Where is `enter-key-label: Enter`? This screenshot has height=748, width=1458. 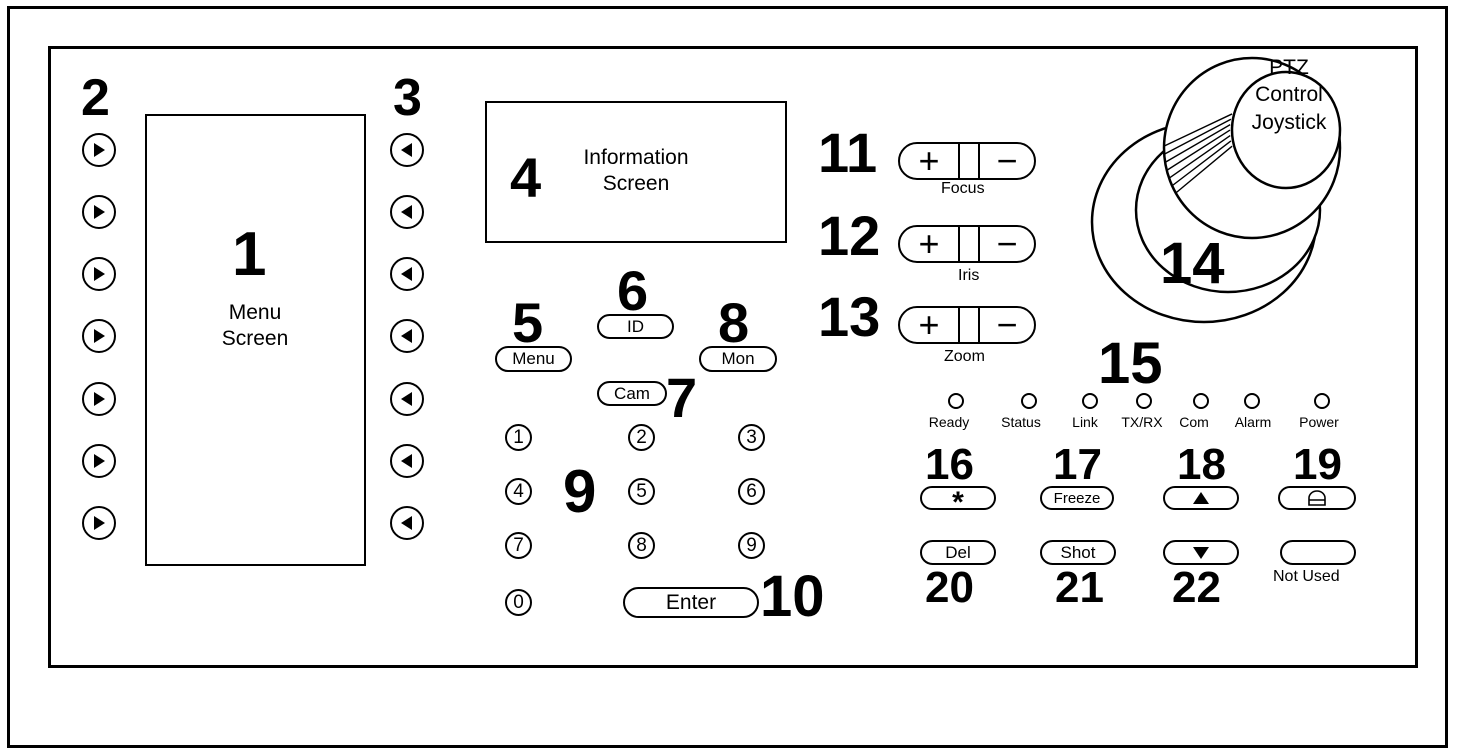 enter-key-label: Enter is located at coordinates (691, 602).